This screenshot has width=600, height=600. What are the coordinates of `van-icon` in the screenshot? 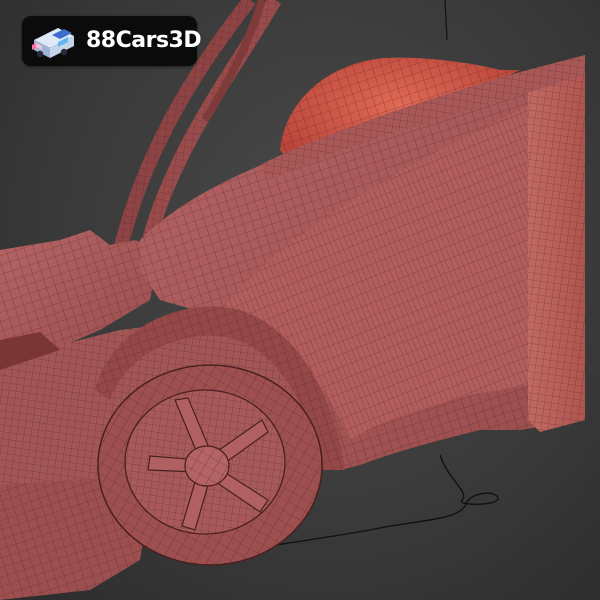 It's located at (53, 43).